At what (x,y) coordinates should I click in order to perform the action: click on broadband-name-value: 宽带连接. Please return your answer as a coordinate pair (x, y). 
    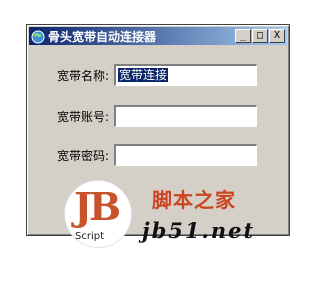
    Looking at the image, I should click on (143, 75).